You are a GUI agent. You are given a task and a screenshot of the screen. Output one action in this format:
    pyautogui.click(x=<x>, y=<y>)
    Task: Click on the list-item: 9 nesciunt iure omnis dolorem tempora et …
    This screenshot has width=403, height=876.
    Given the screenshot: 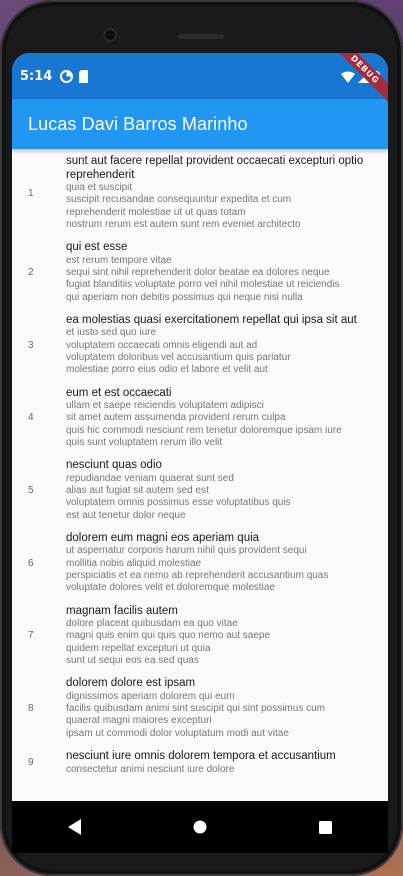 What is the action you would take?
    pyautogui.click(x=200, y=762)
    